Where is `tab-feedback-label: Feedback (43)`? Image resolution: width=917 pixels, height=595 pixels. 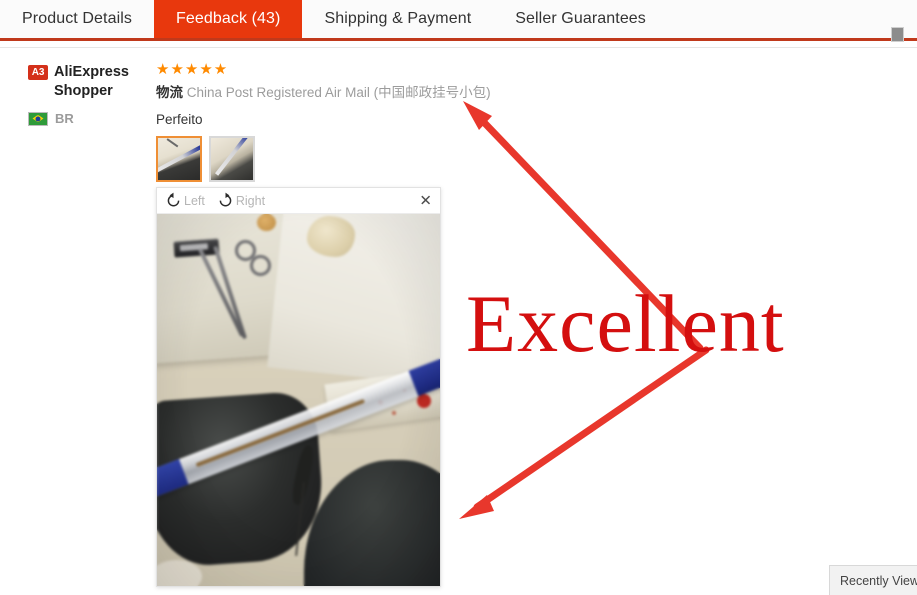
tab-feedback-label: Feedback (43) is located at coordinates (228, 18).